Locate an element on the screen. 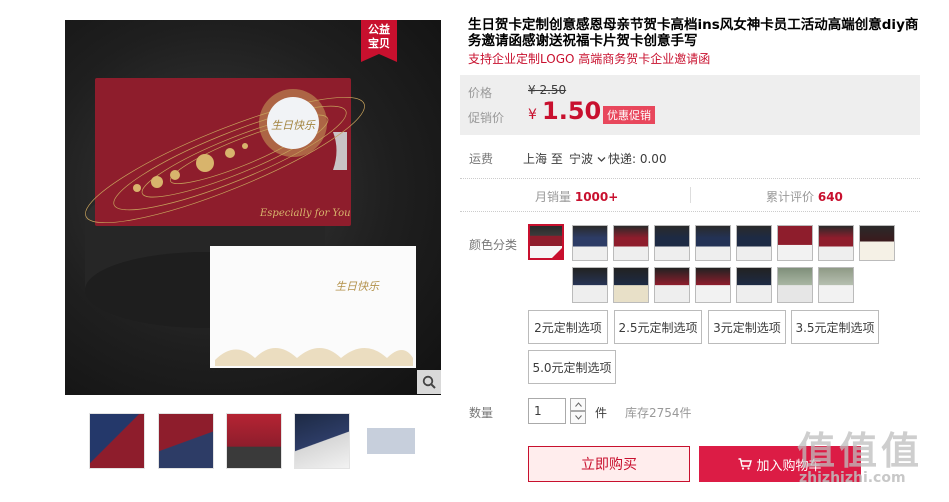 The width and height of the screenshot is (949, 502). card-script-text: Especially for You is located at coordinates (305, 213).